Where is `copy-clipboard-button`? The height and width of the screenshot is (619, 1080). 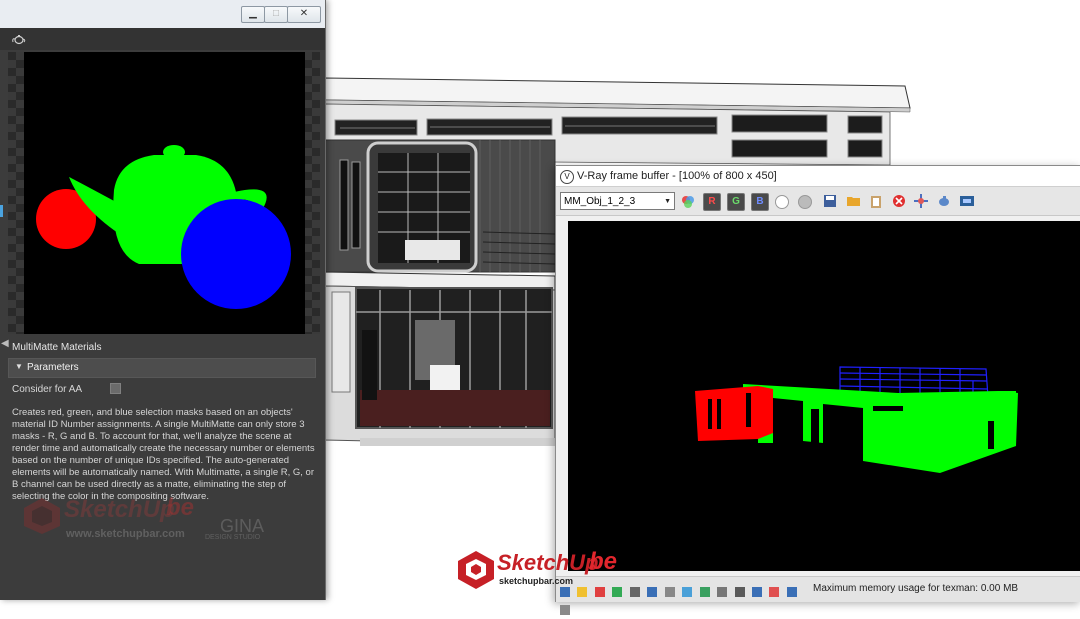
copy-clipboard-button is located at coordinates (876, 201).